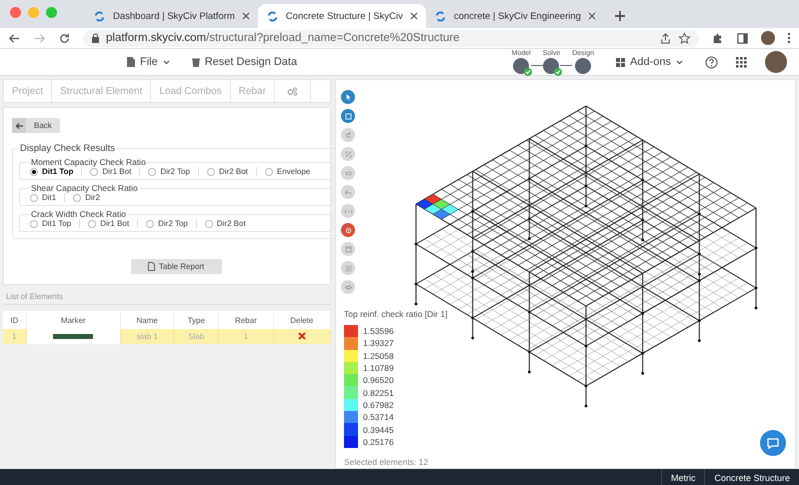 The image size is (799, 485). What do you see at coordinates (741, 62) in the screenshot?
I see `apps-grid-icon` at bounding box center [741, 62].